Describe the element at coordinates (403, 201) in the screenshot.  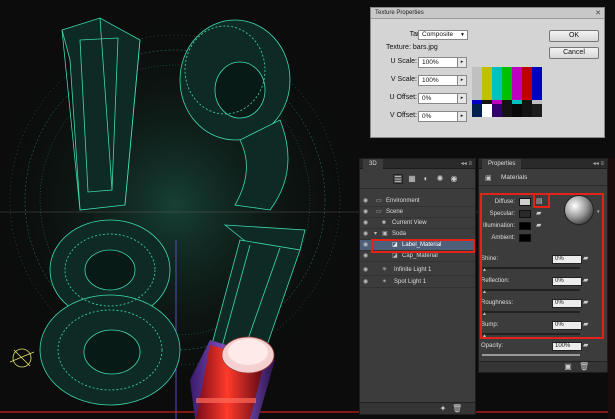
I see `layer-label: Environment` at that location.